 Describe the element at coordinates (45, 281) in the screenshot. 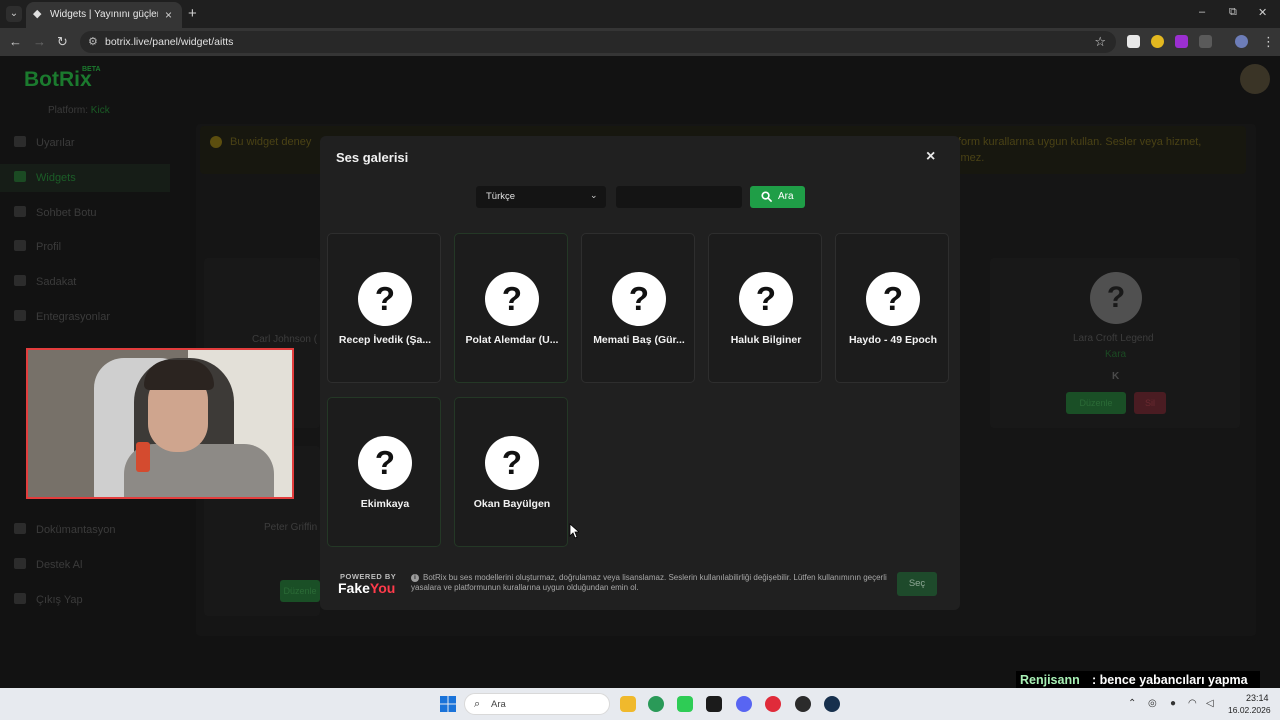

I see `sidebar-item-loyalty: Sadakat` at that location.